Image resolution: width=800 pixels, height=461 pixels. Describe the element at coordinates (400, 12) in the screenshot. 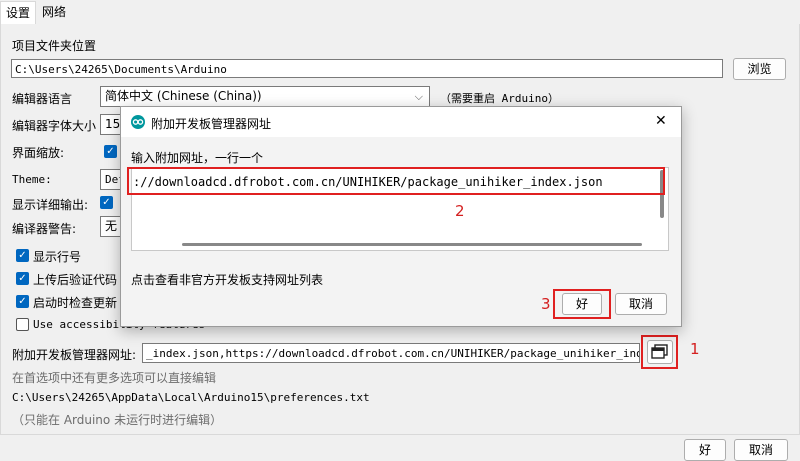

I see `tab-bar: 设置 网络` at that location.